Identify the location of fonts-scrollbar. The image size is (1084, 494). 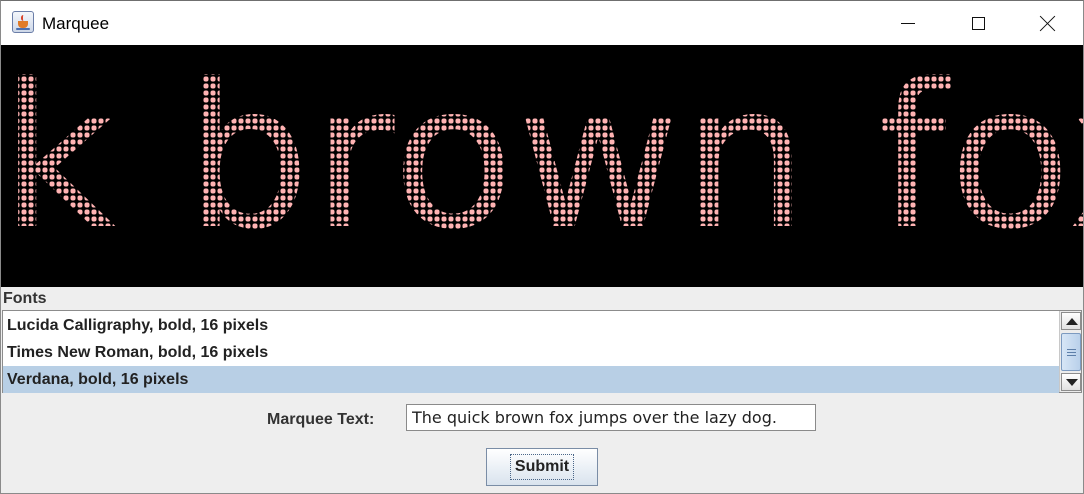
(1070, 351).